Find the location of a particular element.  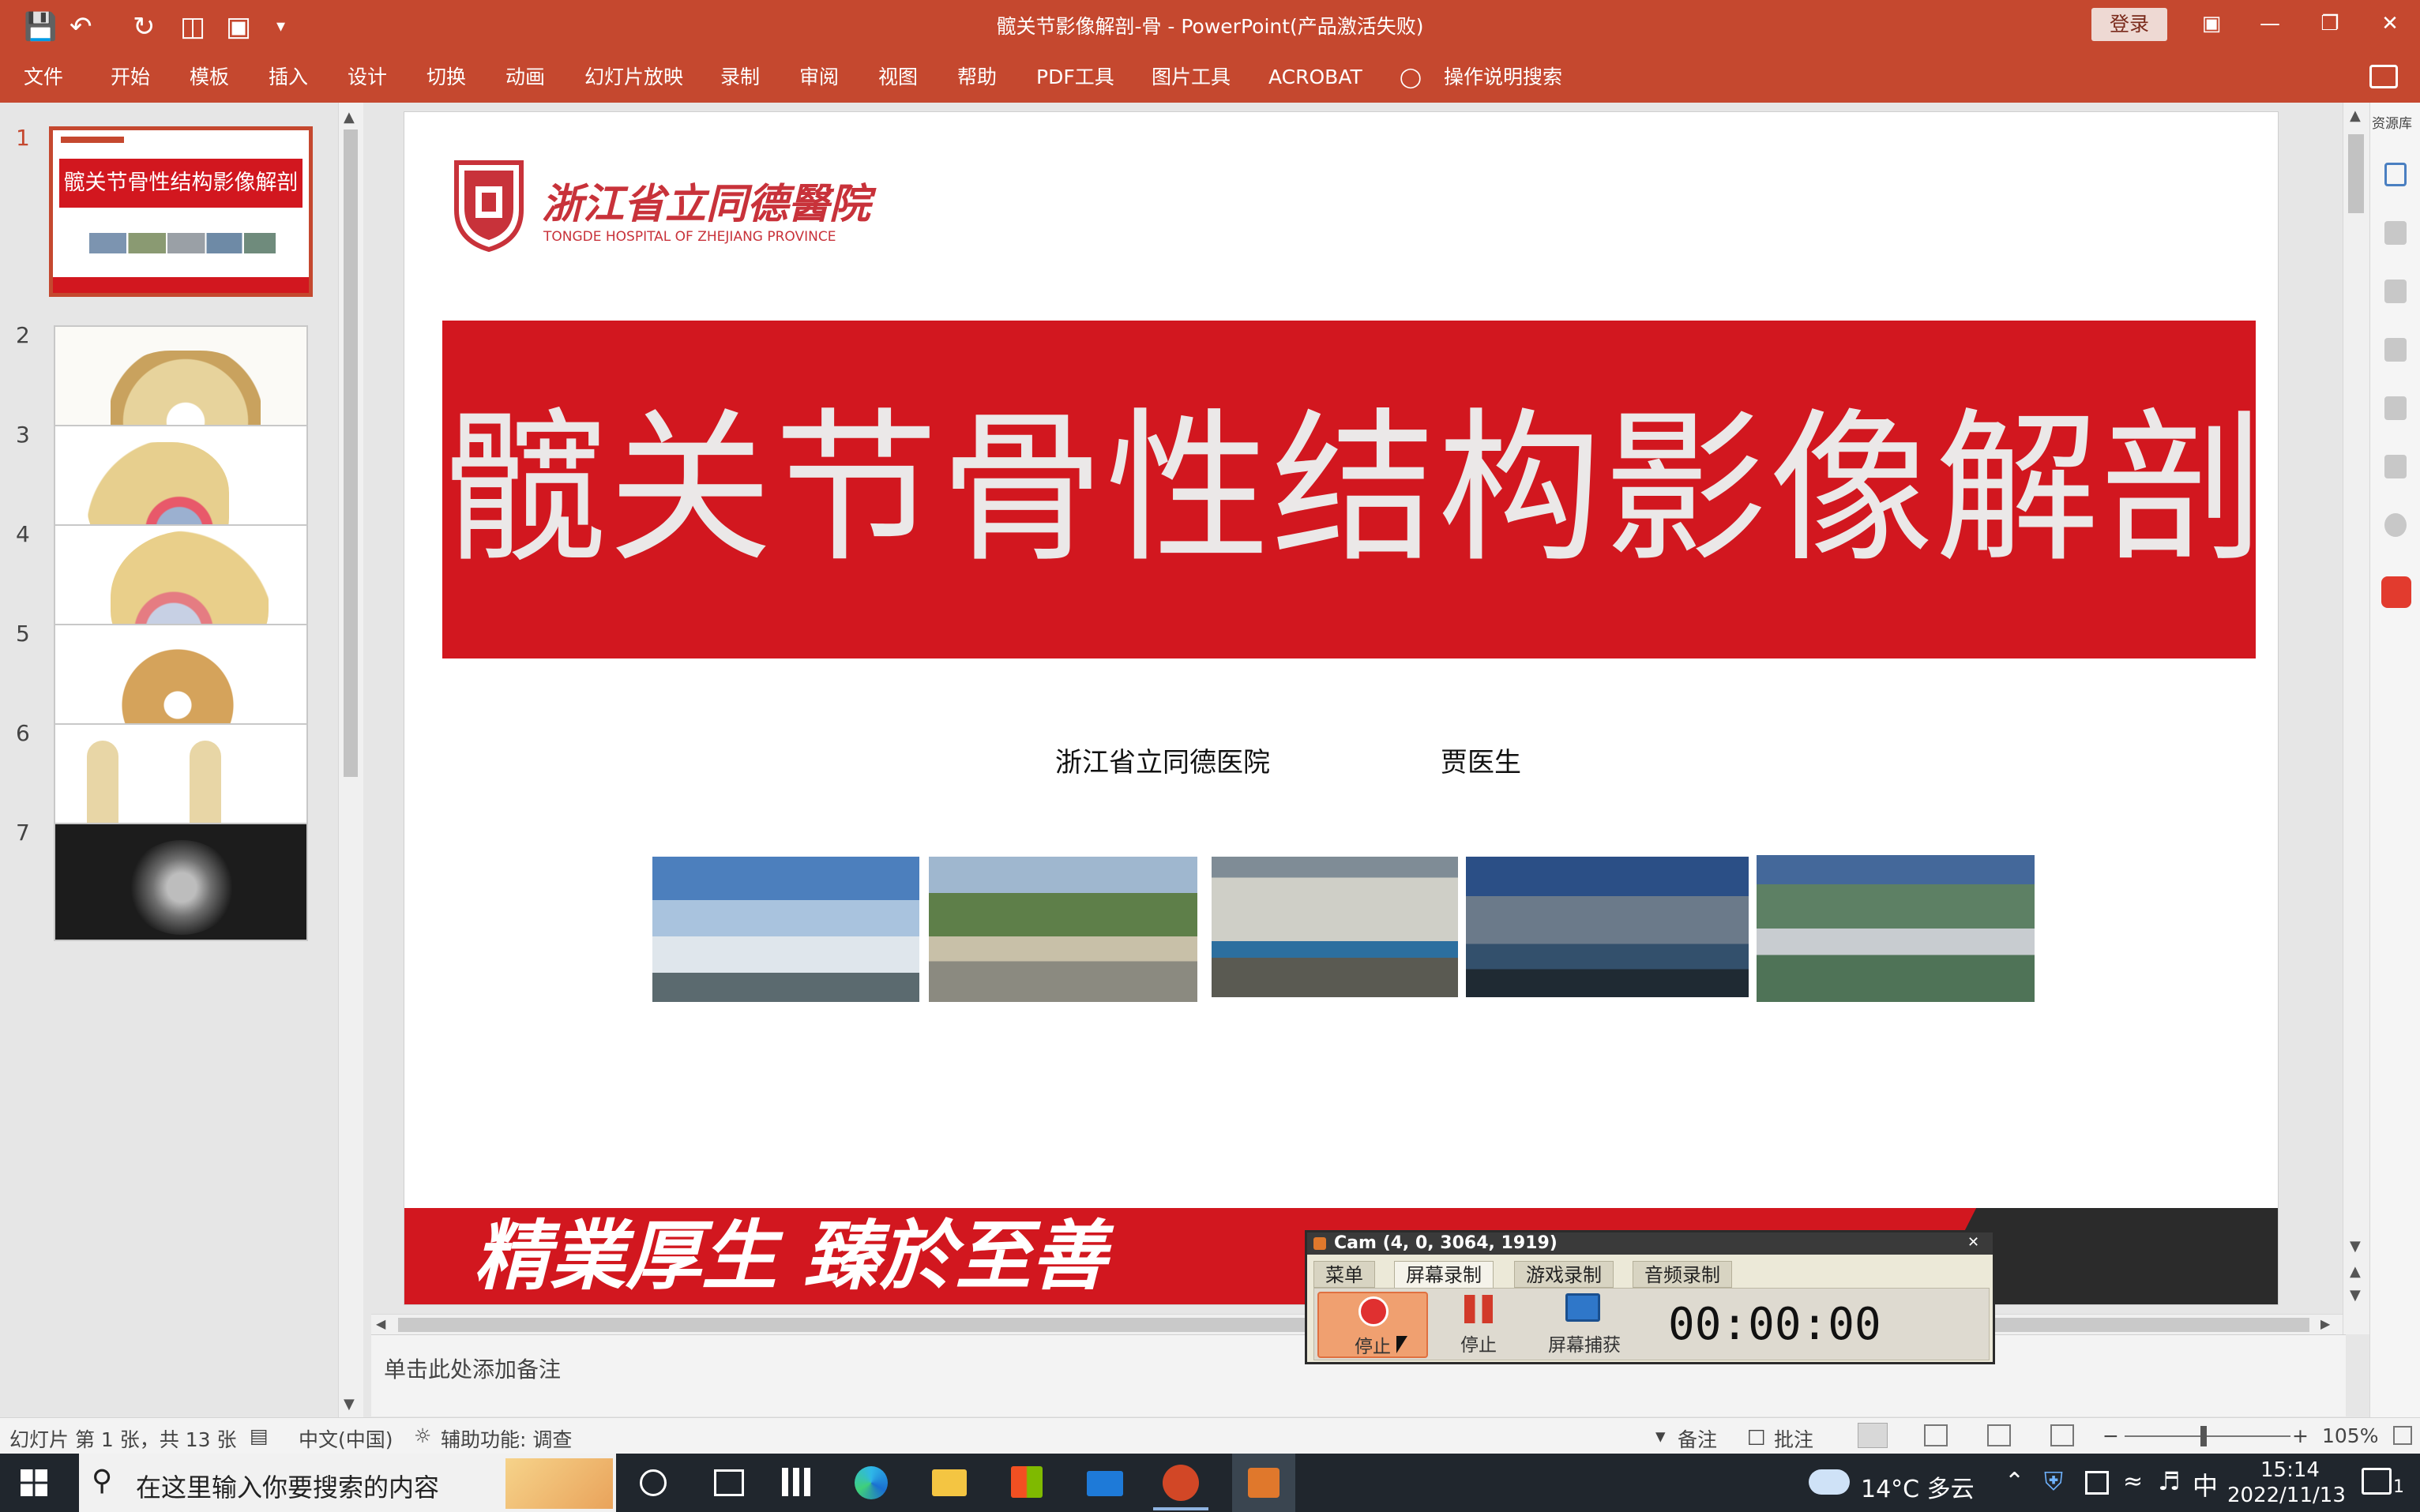

store-icon is located at coordinates (1027, 1482).